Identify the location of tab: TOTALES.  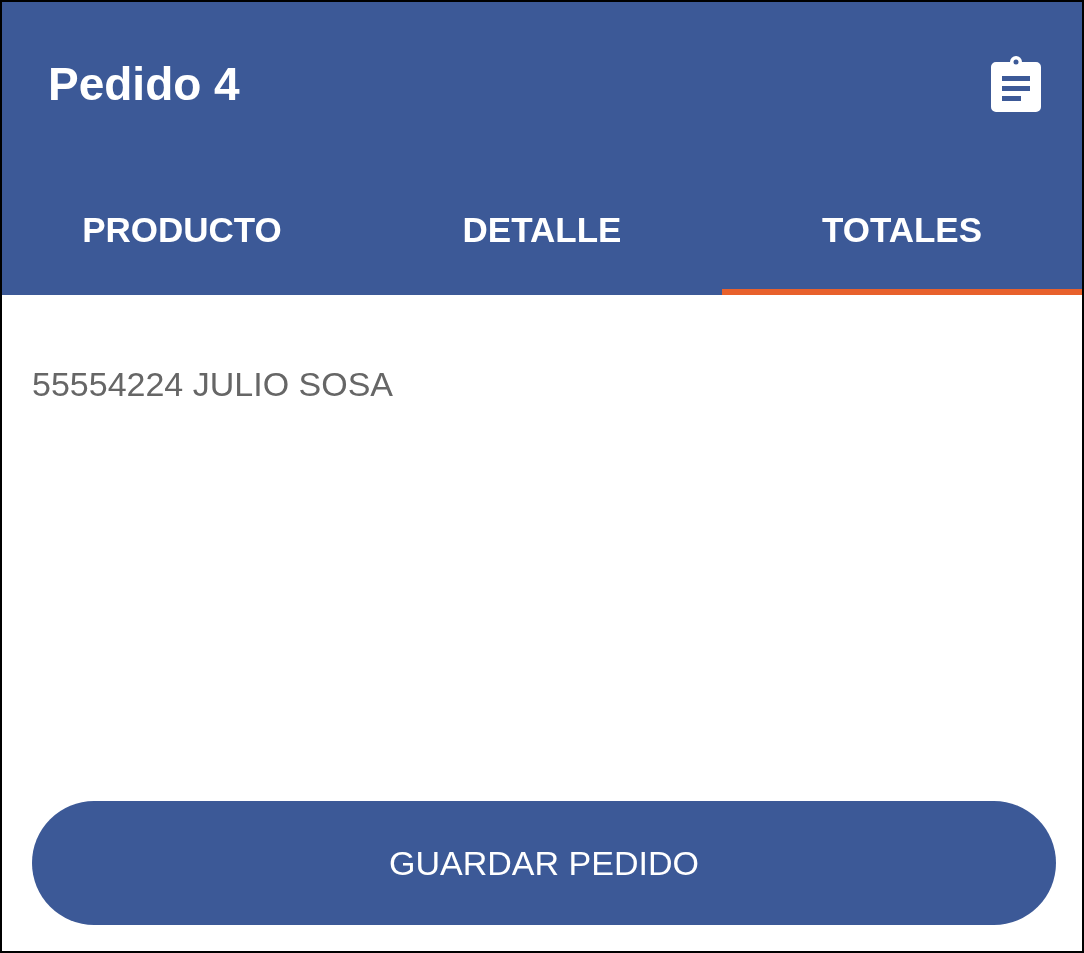
(902, 230).